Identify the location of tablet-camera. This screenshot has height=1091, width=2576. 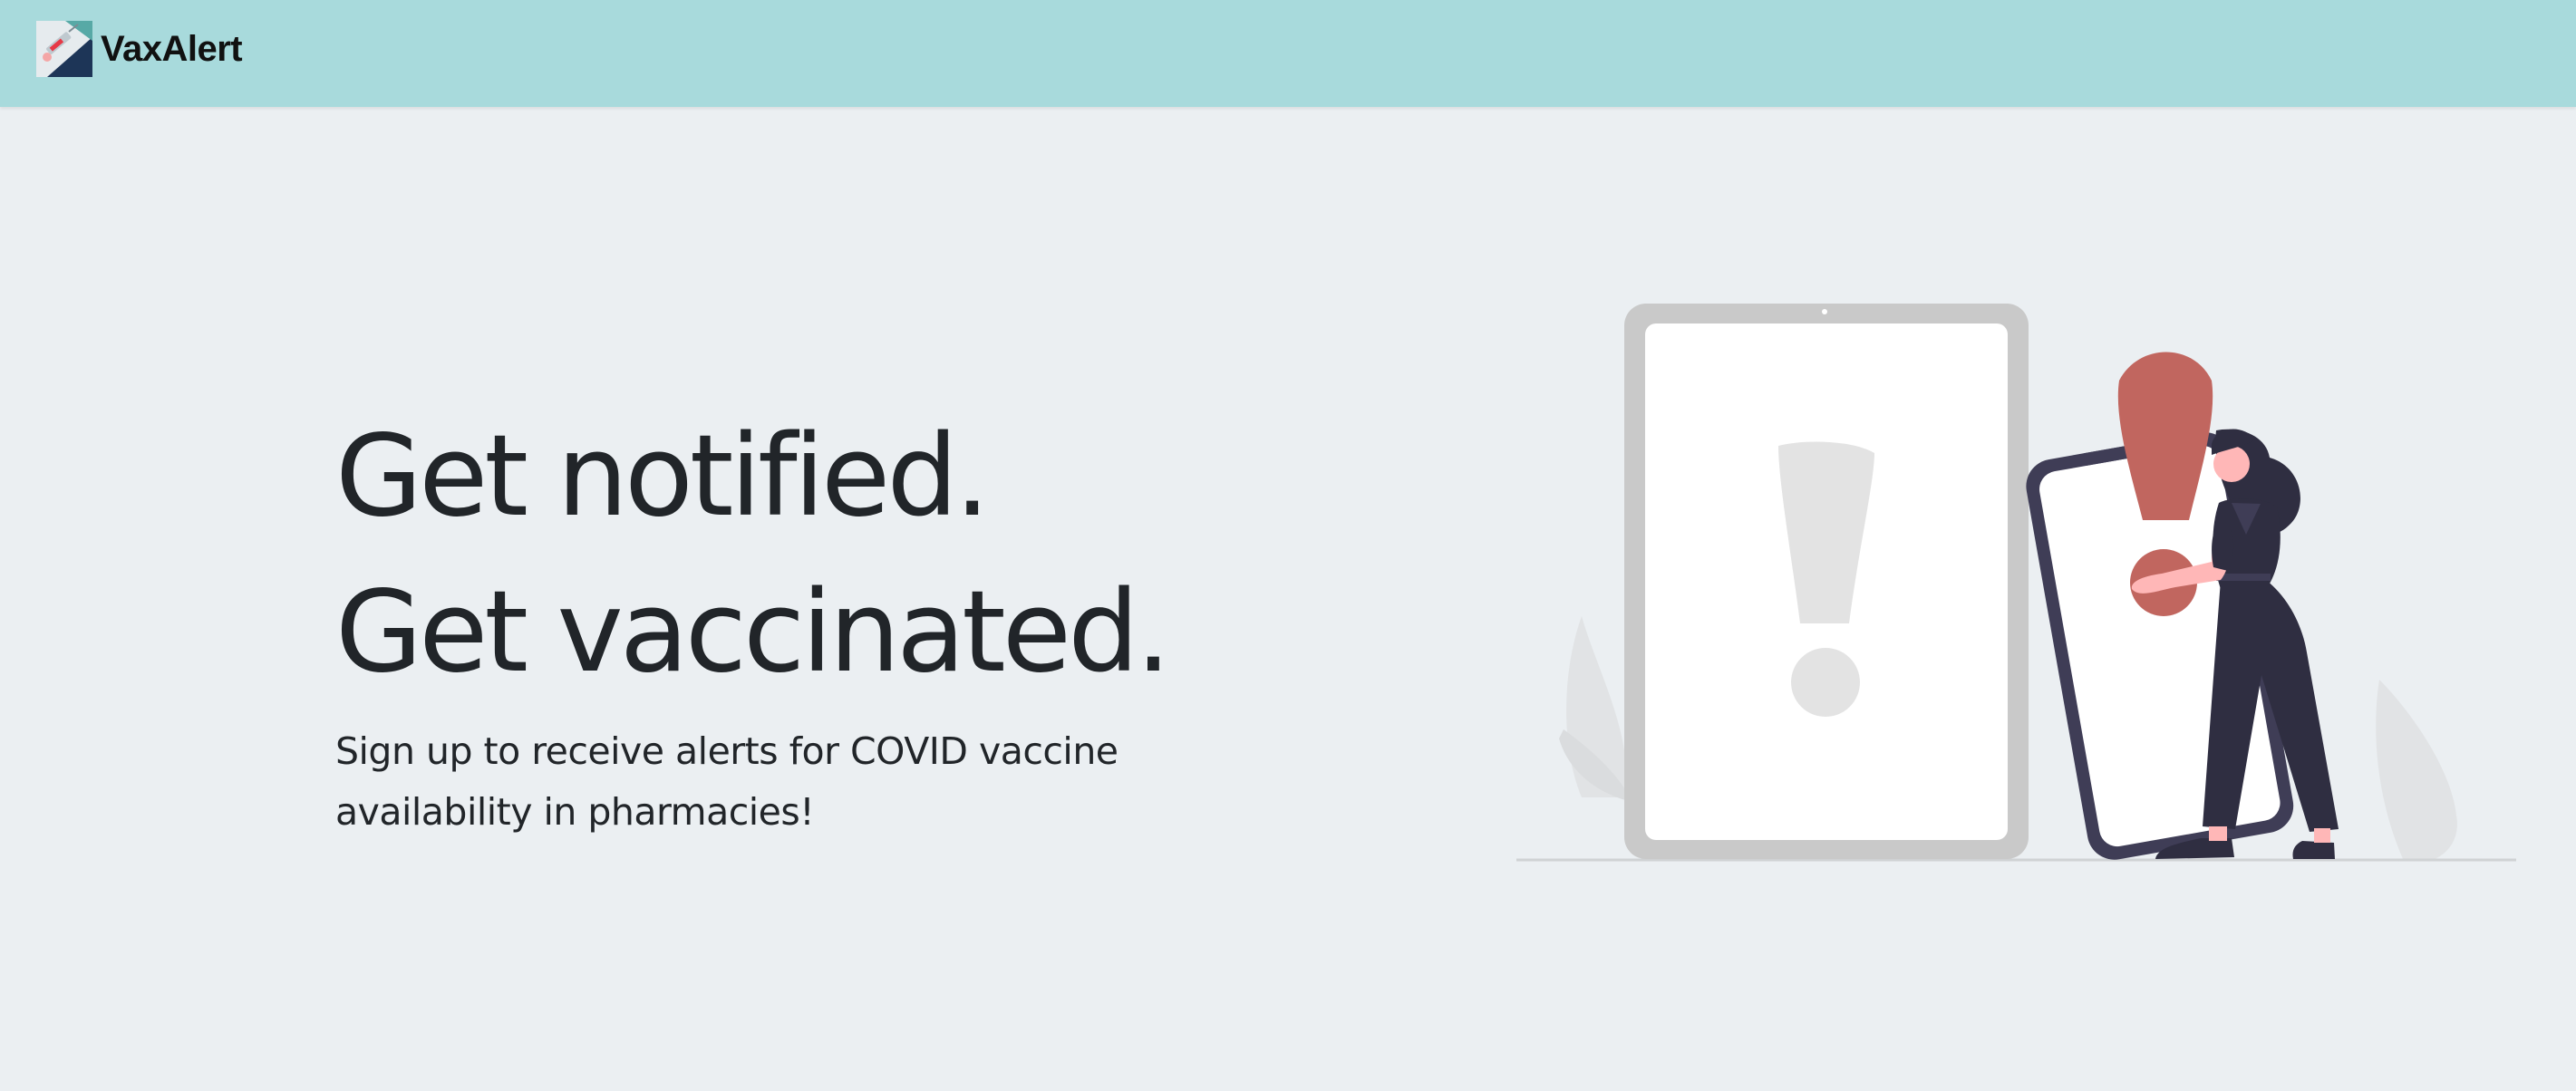
(1824, 311).